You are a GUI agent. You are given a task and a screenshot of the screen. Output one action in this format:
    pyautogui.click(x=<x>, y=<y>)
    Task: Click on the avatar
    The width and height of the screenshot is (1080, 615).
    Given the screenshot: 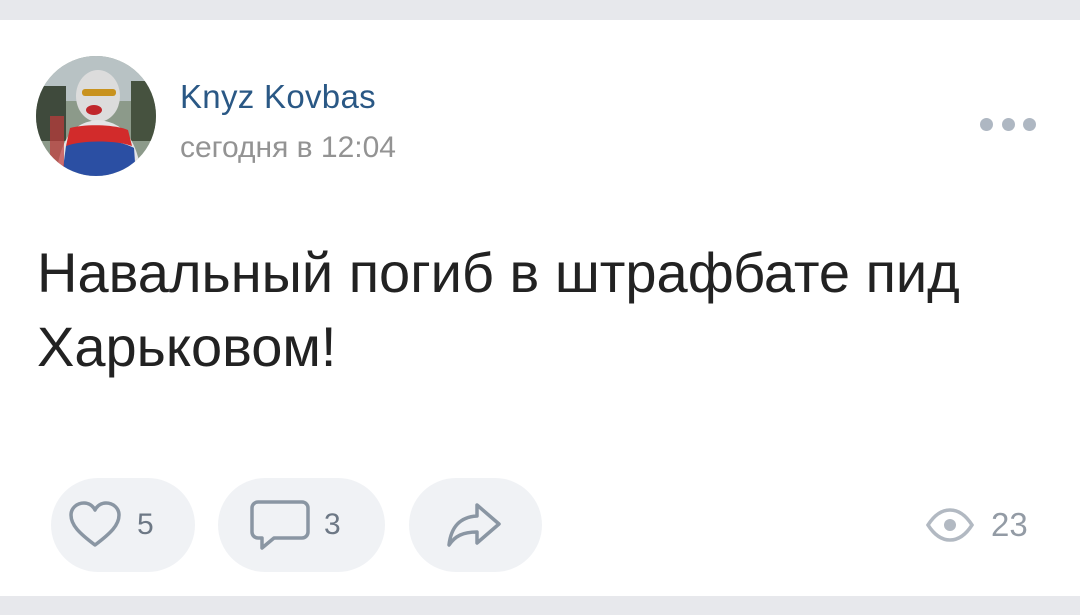 What is the action you would take?
    pyautogui.click(x=96, y=116)
    